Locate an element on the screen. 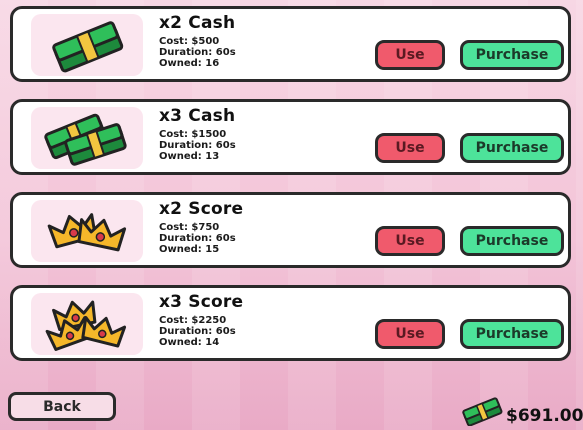 The height and width of the screenshot is (430, 583). item-cost: Cost: $2250 is located at coordinates (193, 320).